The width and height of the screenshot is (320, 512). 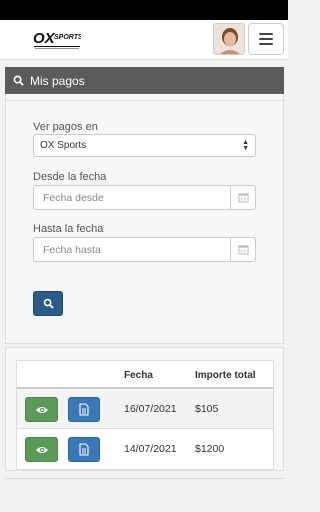 I want to click on svg-text: SPORTS, so click(x=67, y=37).